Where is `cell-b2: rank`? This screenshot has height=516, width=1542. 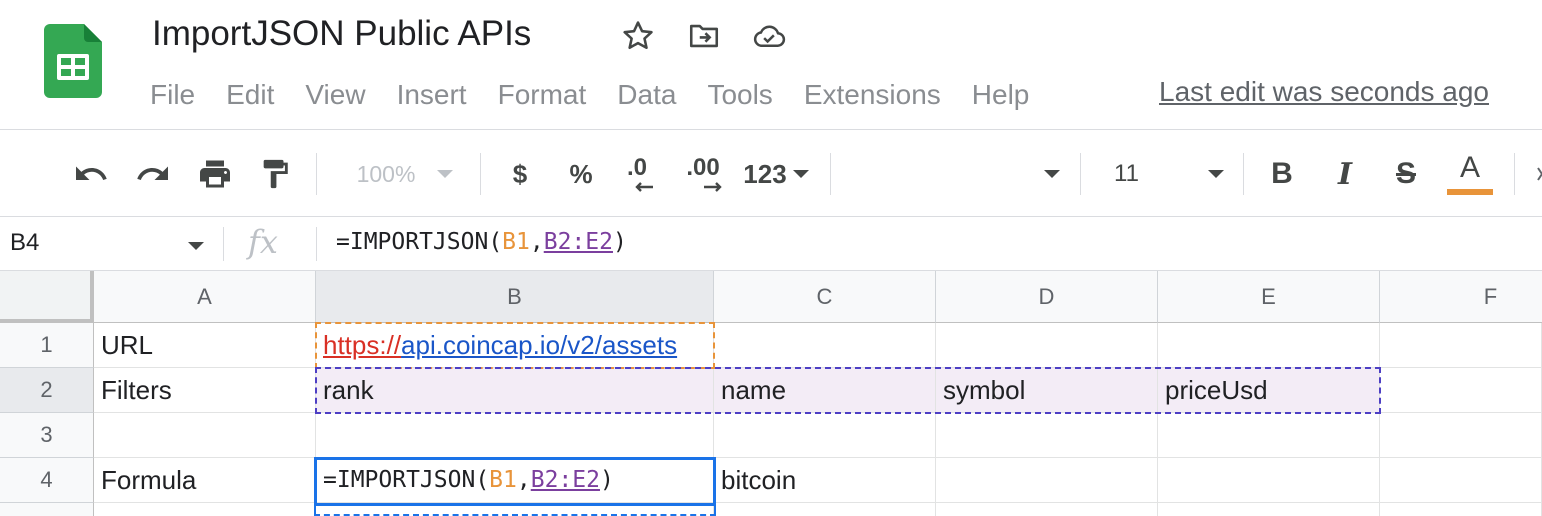
cell-b2: rank is located at coordinates (515, 390).